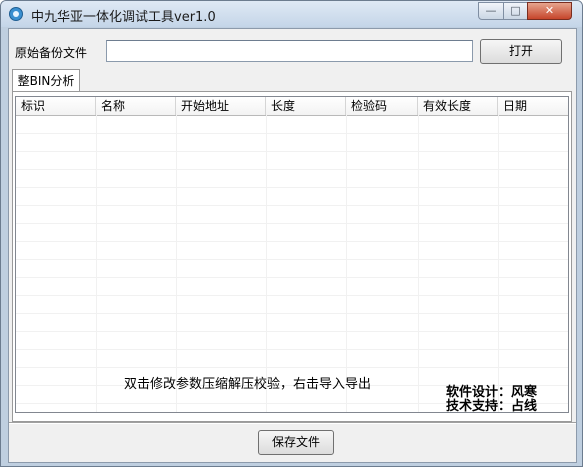 The width and height of the screenshot is (583, 467). What do you see at coordinates (491, 11) in the screenshot?
I see `minimize-button: —` at bounding box center [491, 11].